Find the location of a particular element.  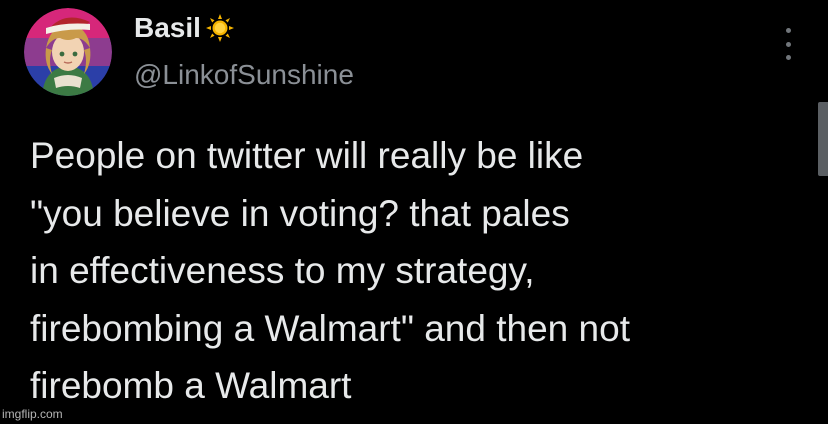

tweet-line: "you believe in voting? that pales is located at coordinates (300, 213).